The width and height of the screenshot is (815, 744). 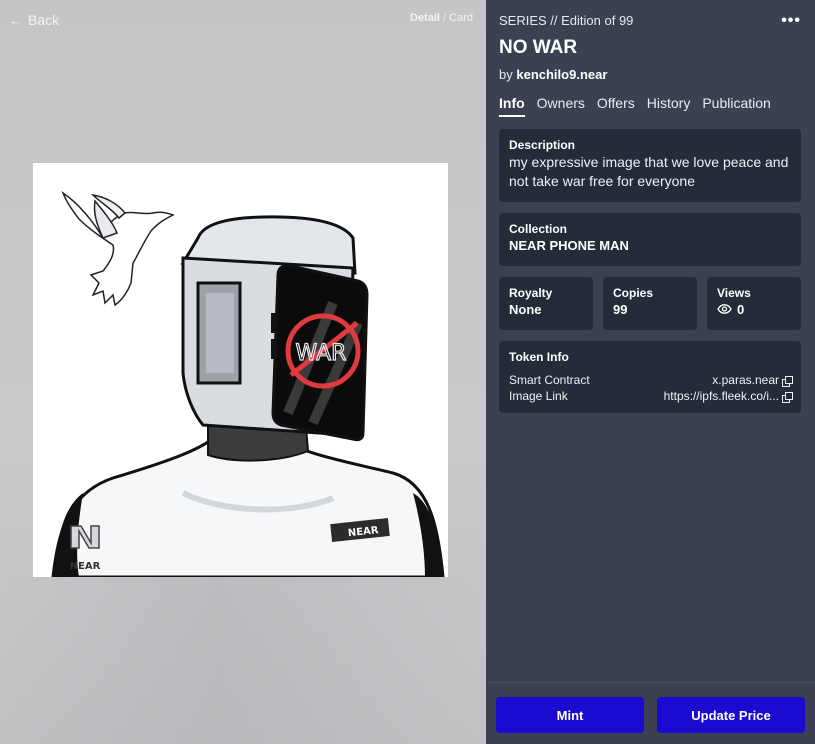 What do you see at coordinates (651, 380) in the screenshot?
I see `smart-contract-row: Smart Contract x.paras.near` at bounding box center [651, 380].